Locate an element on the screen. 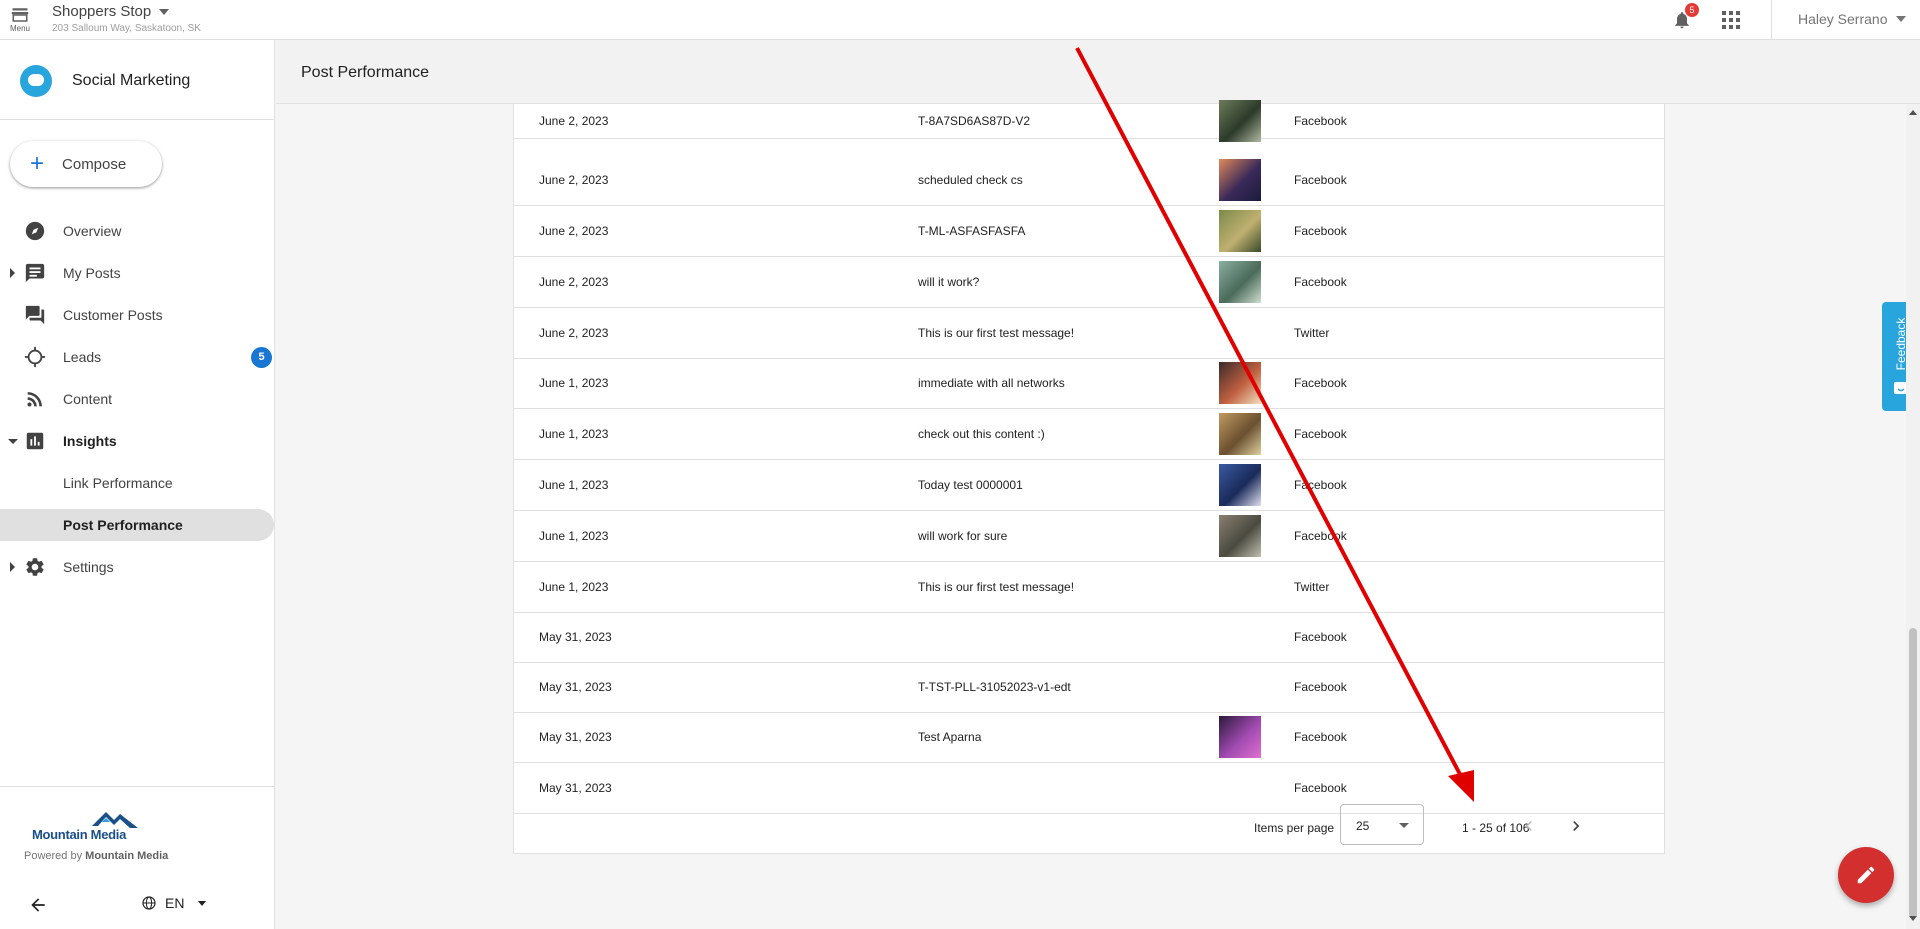 The image size is (1920, 929). scrollbar is located at coordinates (1913, 516).